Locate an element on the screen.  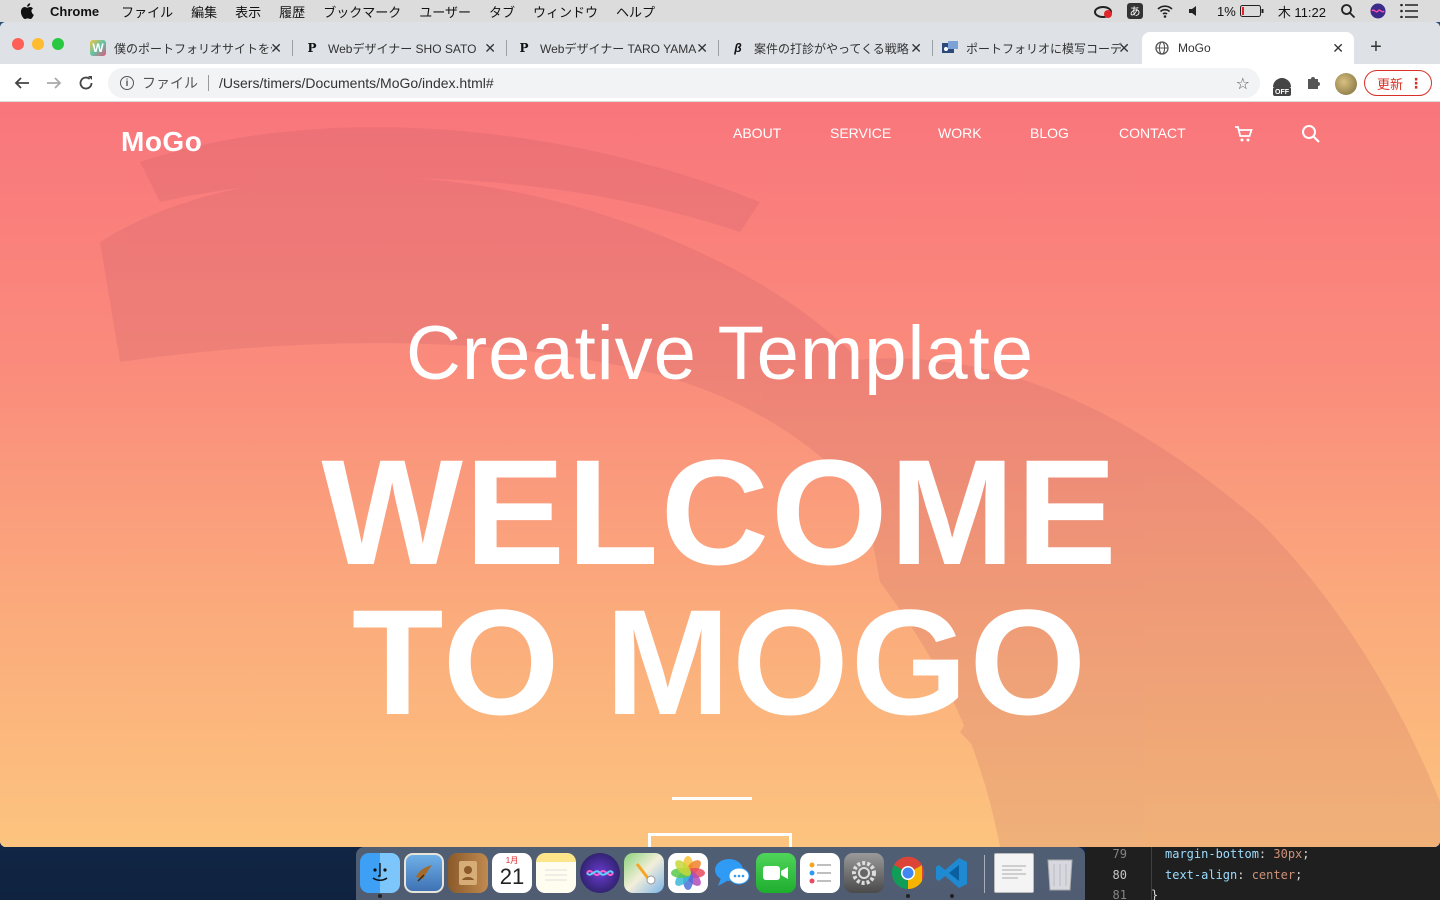
wifi-icon is located at coordinates (1165, 11).